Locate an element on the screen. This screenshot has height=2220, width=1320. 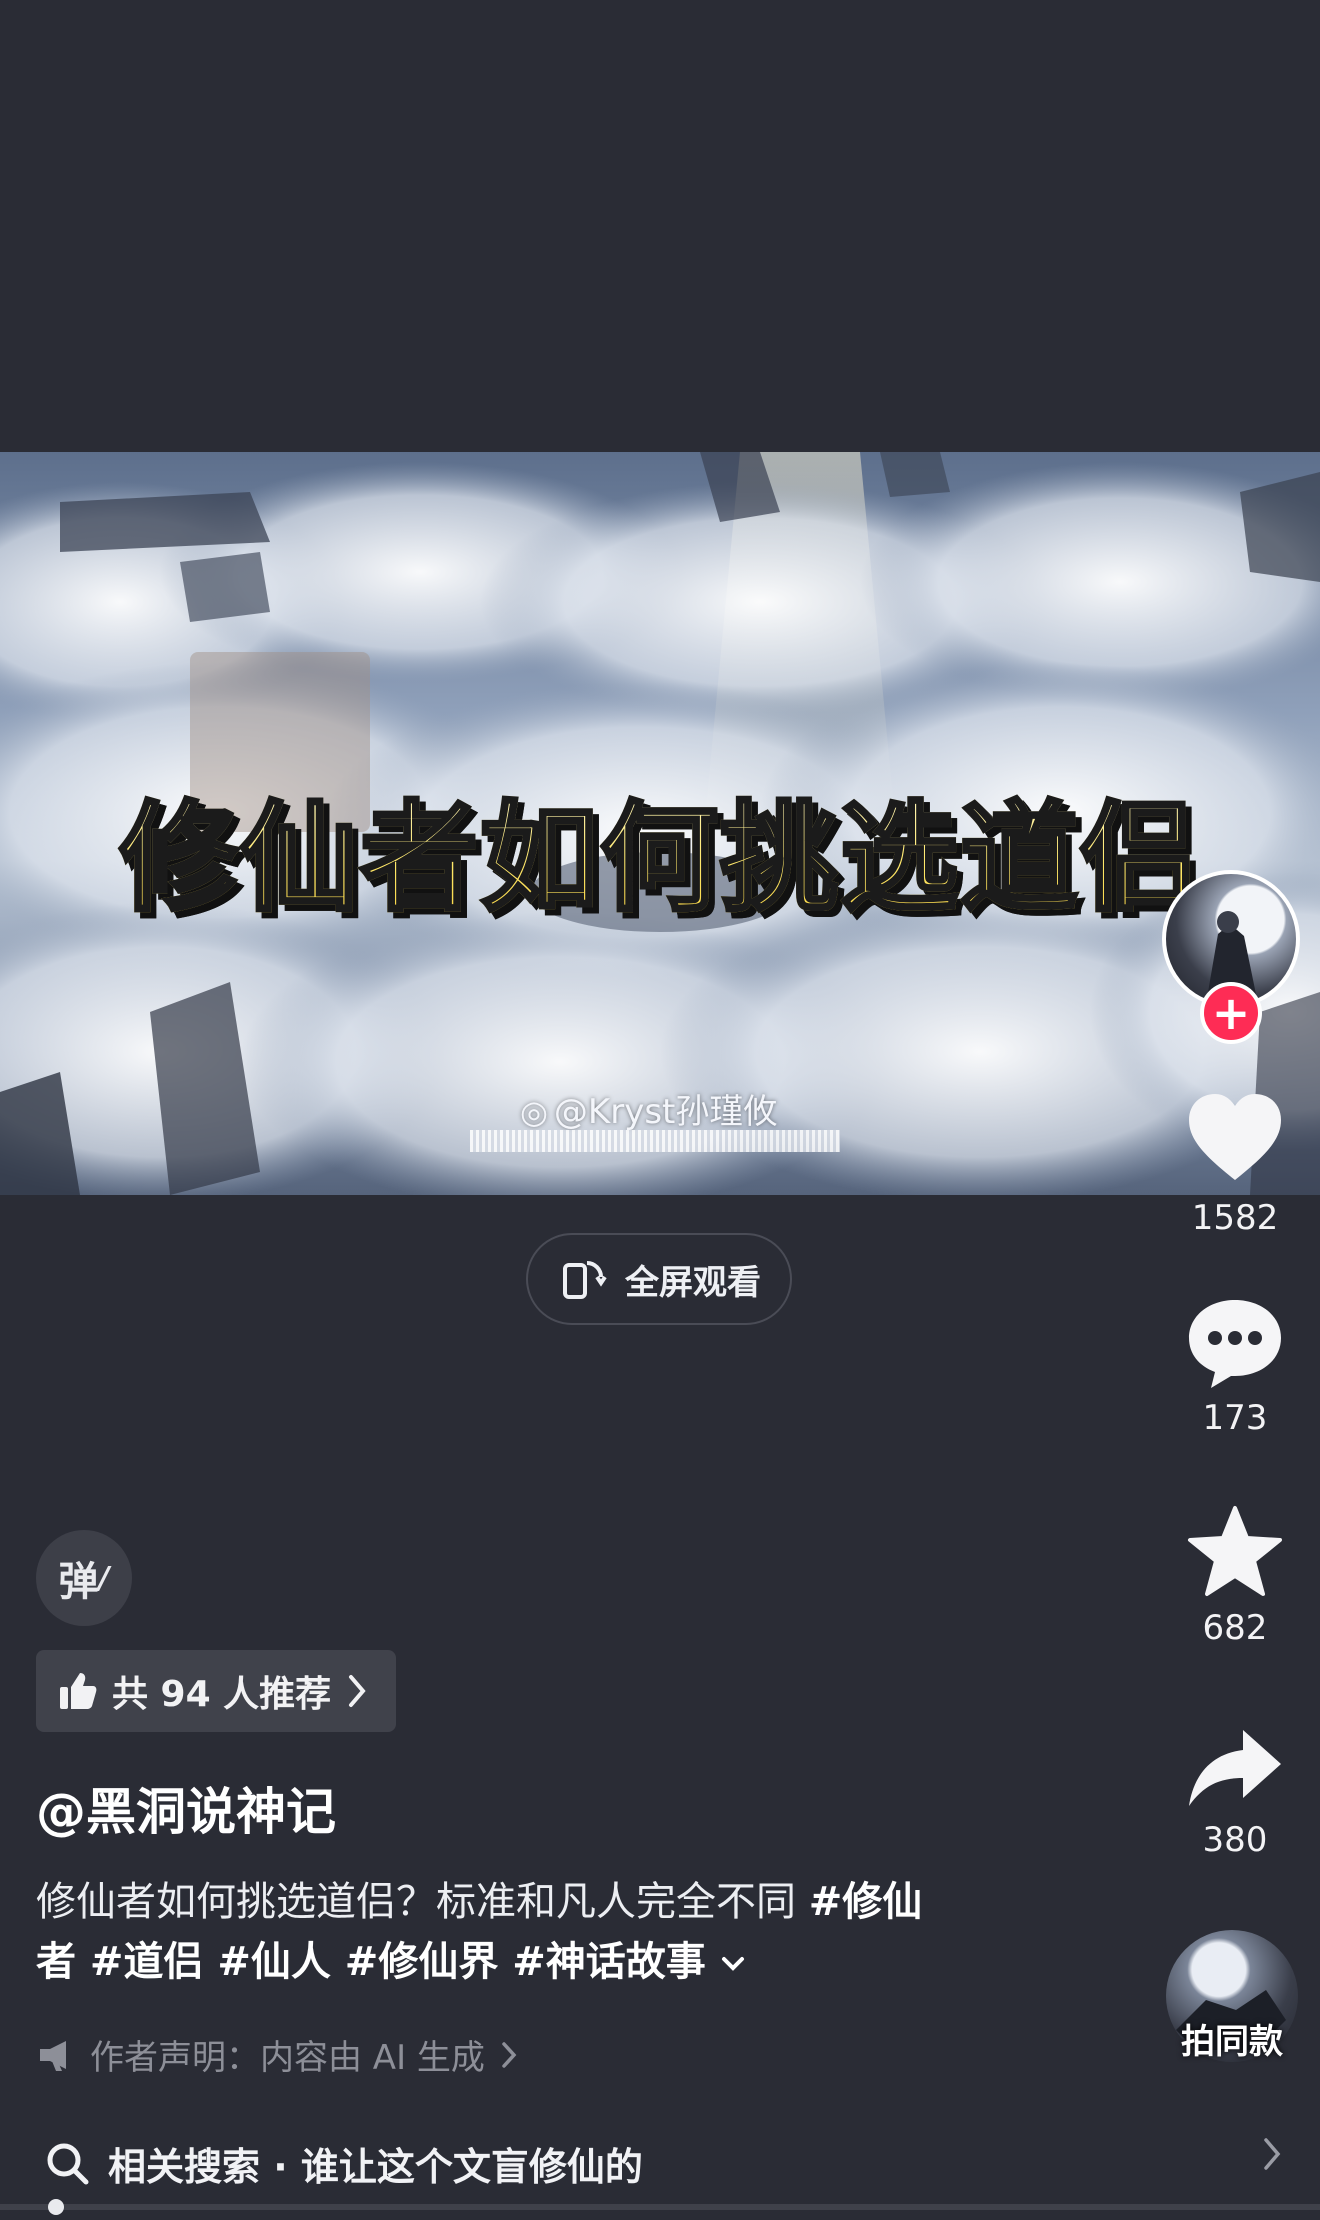
video-overlay-title: 修仙者如何挑选道侣 is located at coordinates (660, 847).